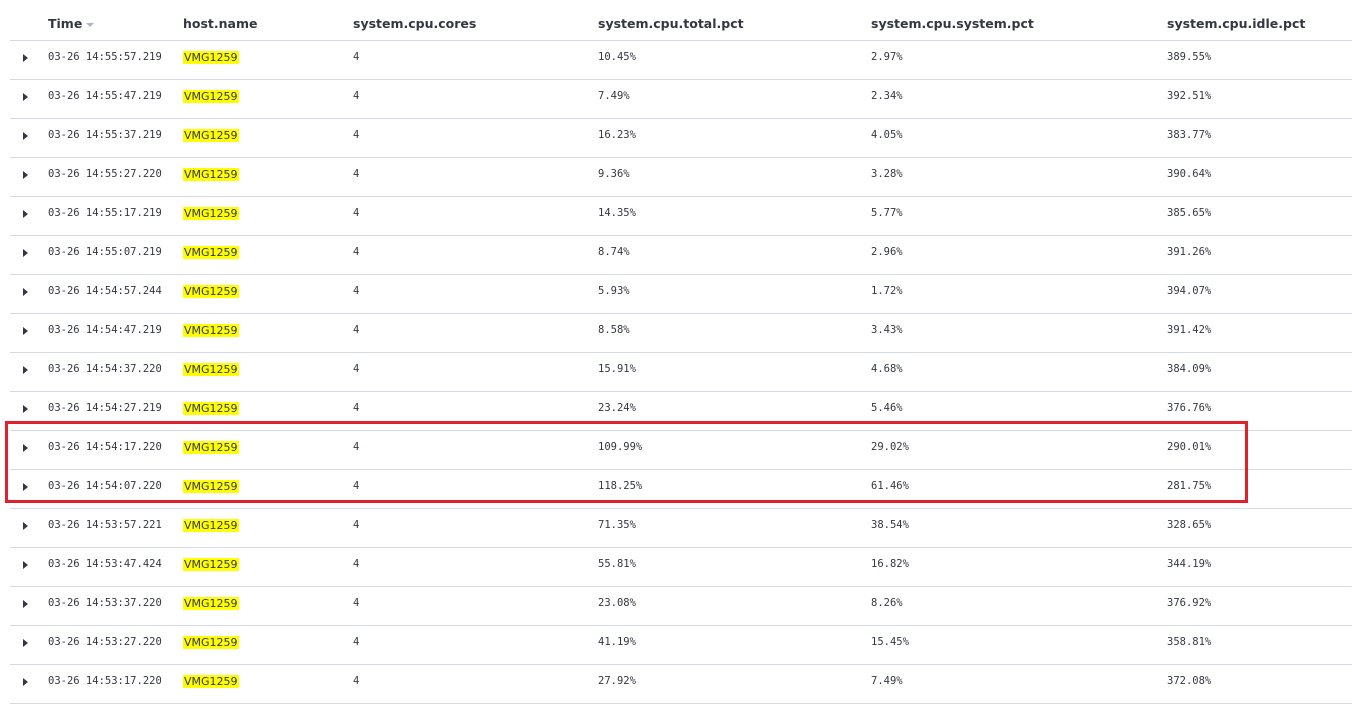 This screenshot has height=708, width=1352. Describe the element at coordinates (614, 96) in the screenshot. I see `cell-total: 7.49%` at that location.